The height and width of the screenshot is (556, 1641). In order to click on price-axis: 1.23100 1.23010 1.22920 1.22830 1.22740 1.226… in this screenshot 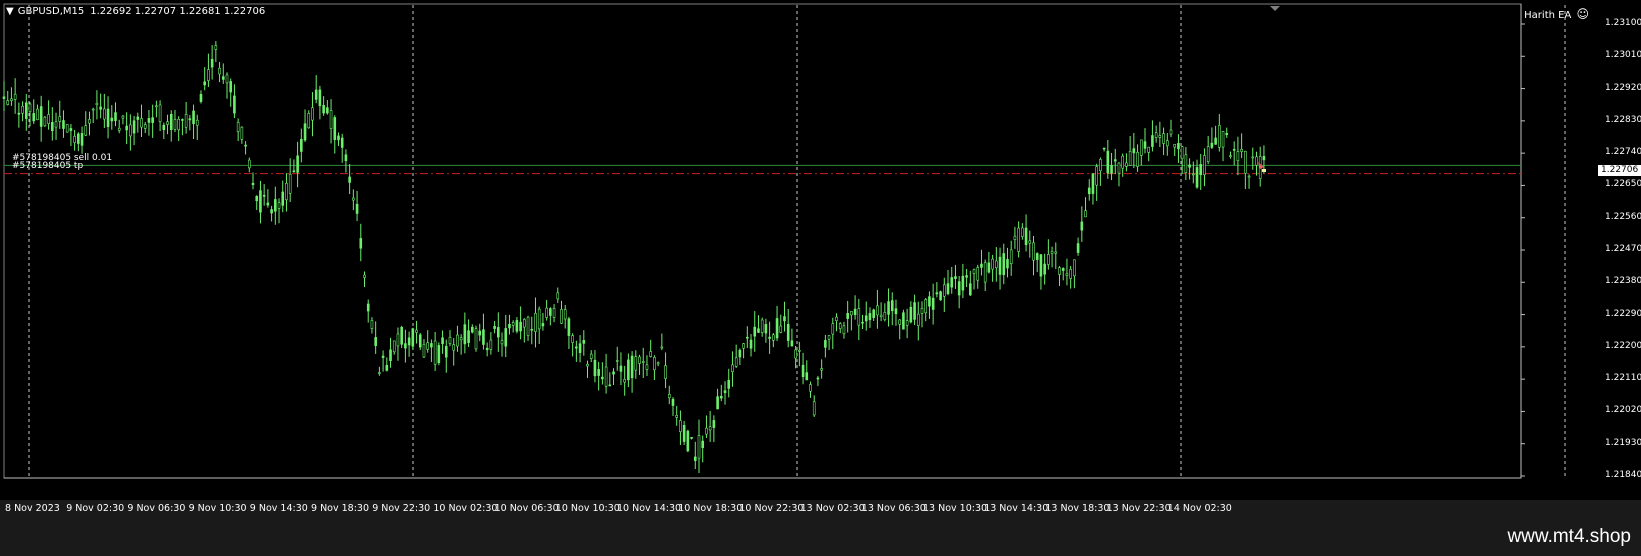, I will do `click(1621, 250)`.